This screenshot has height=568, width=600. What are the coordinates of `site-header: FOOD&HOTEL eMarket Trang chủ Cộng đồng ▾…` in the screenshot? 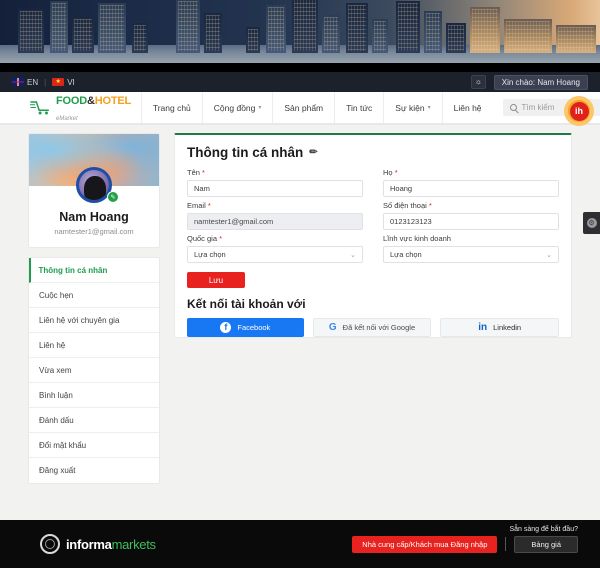 It's located at (300, 109).